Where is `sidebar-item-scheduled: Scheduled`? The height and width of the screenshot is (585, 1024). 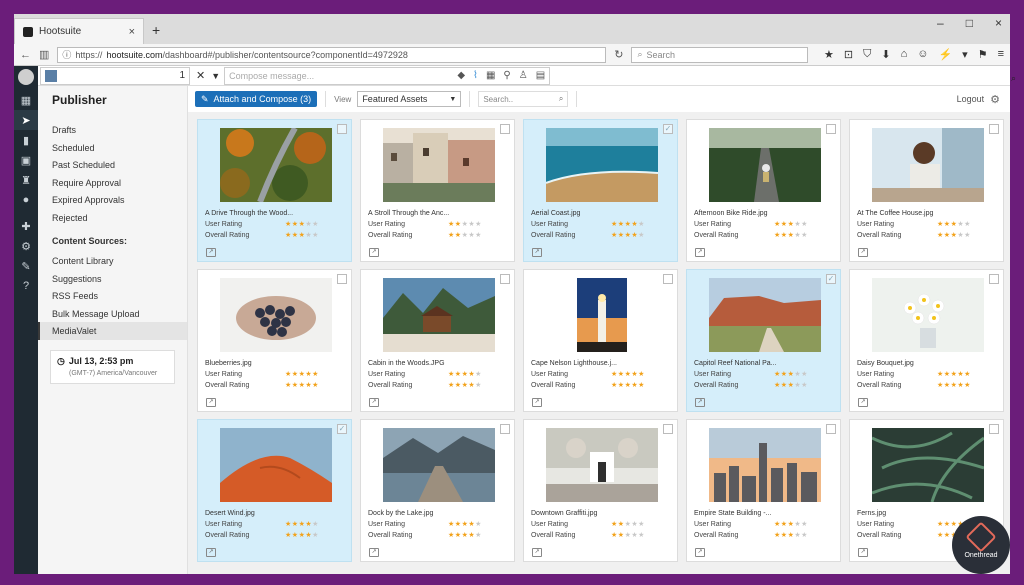
sidebar-item-scheduled: Scheduled is located at coordinates (112, 148).